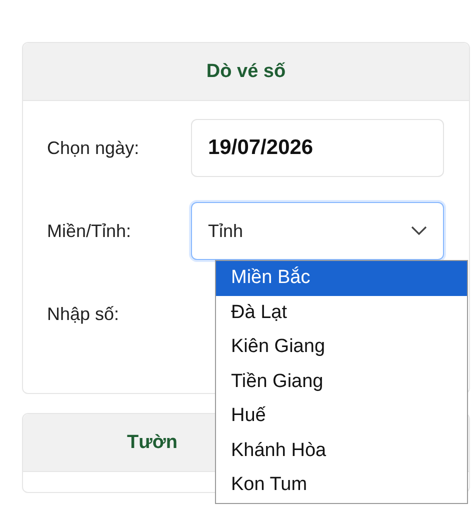 Image resolution: width=474 pixels, height=518 pixels. What do you see at coordinates (341, 278) in the screenshot?
I see `dropdown-option: Miền Bắc` at bounding box center [341, 278].